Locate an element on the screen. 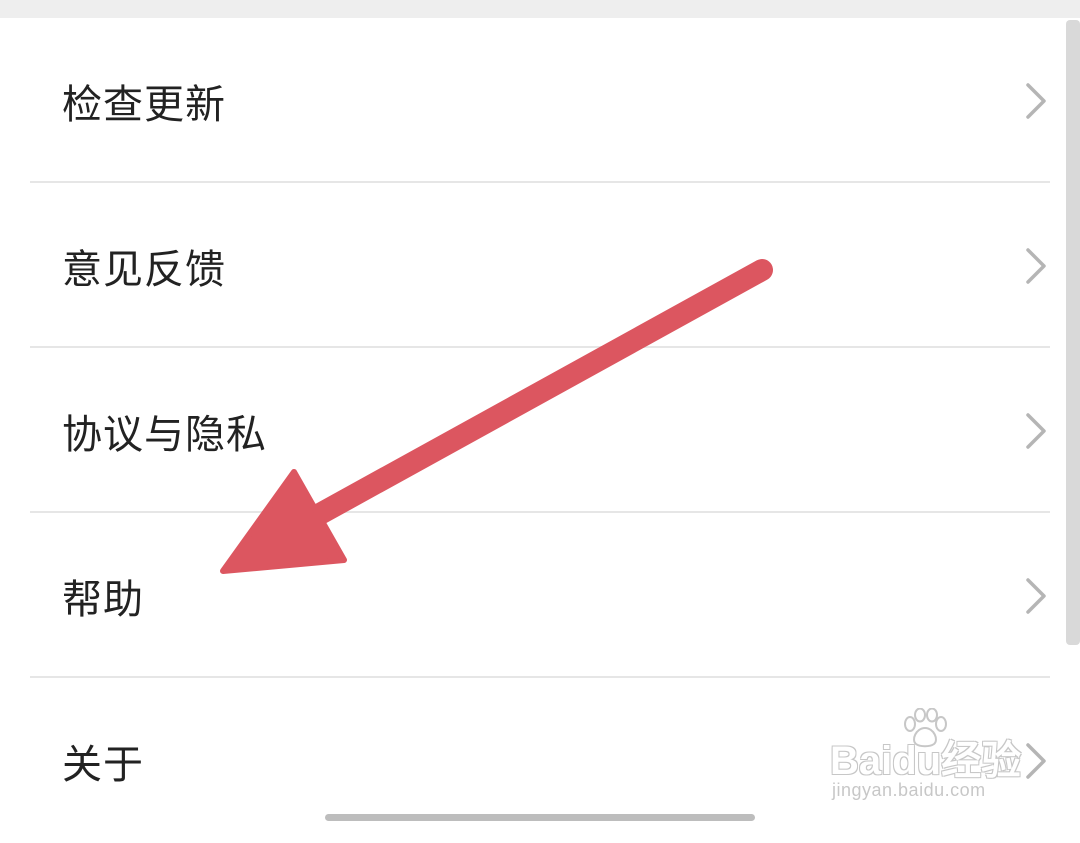 This screenshot has width=1080, height=843. settings-item-label: 意见反馈 is located at coordinates (144, 269).